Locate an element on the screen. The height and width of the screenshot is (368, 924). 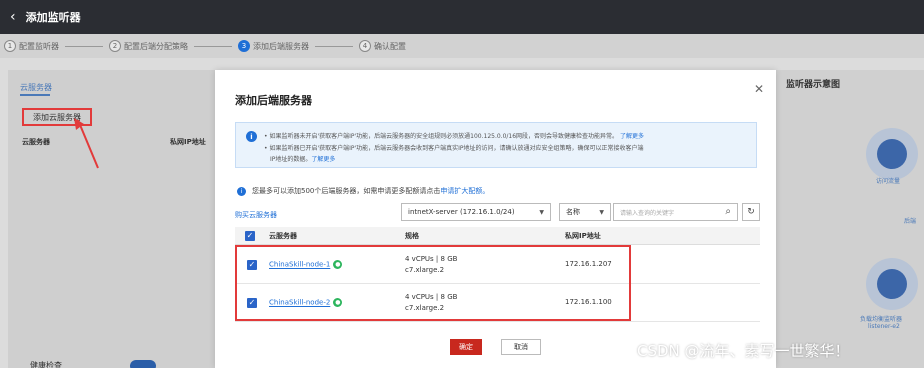
step-number: 3 is located at coordinates (244, 46).